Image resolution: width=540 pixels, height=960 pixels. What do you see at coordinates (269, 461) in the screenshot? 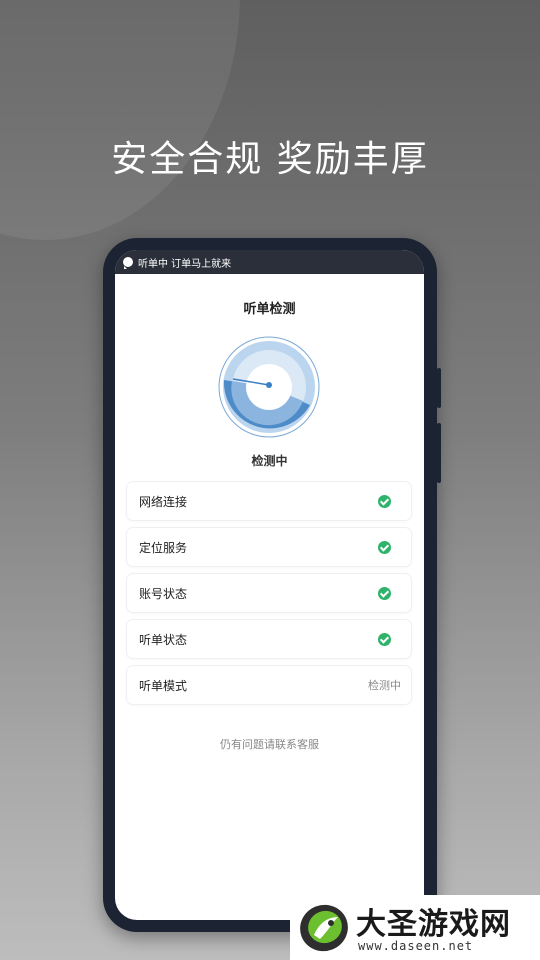
I see `gauge-status-label: 检测中` at bounding box center [269, 461].